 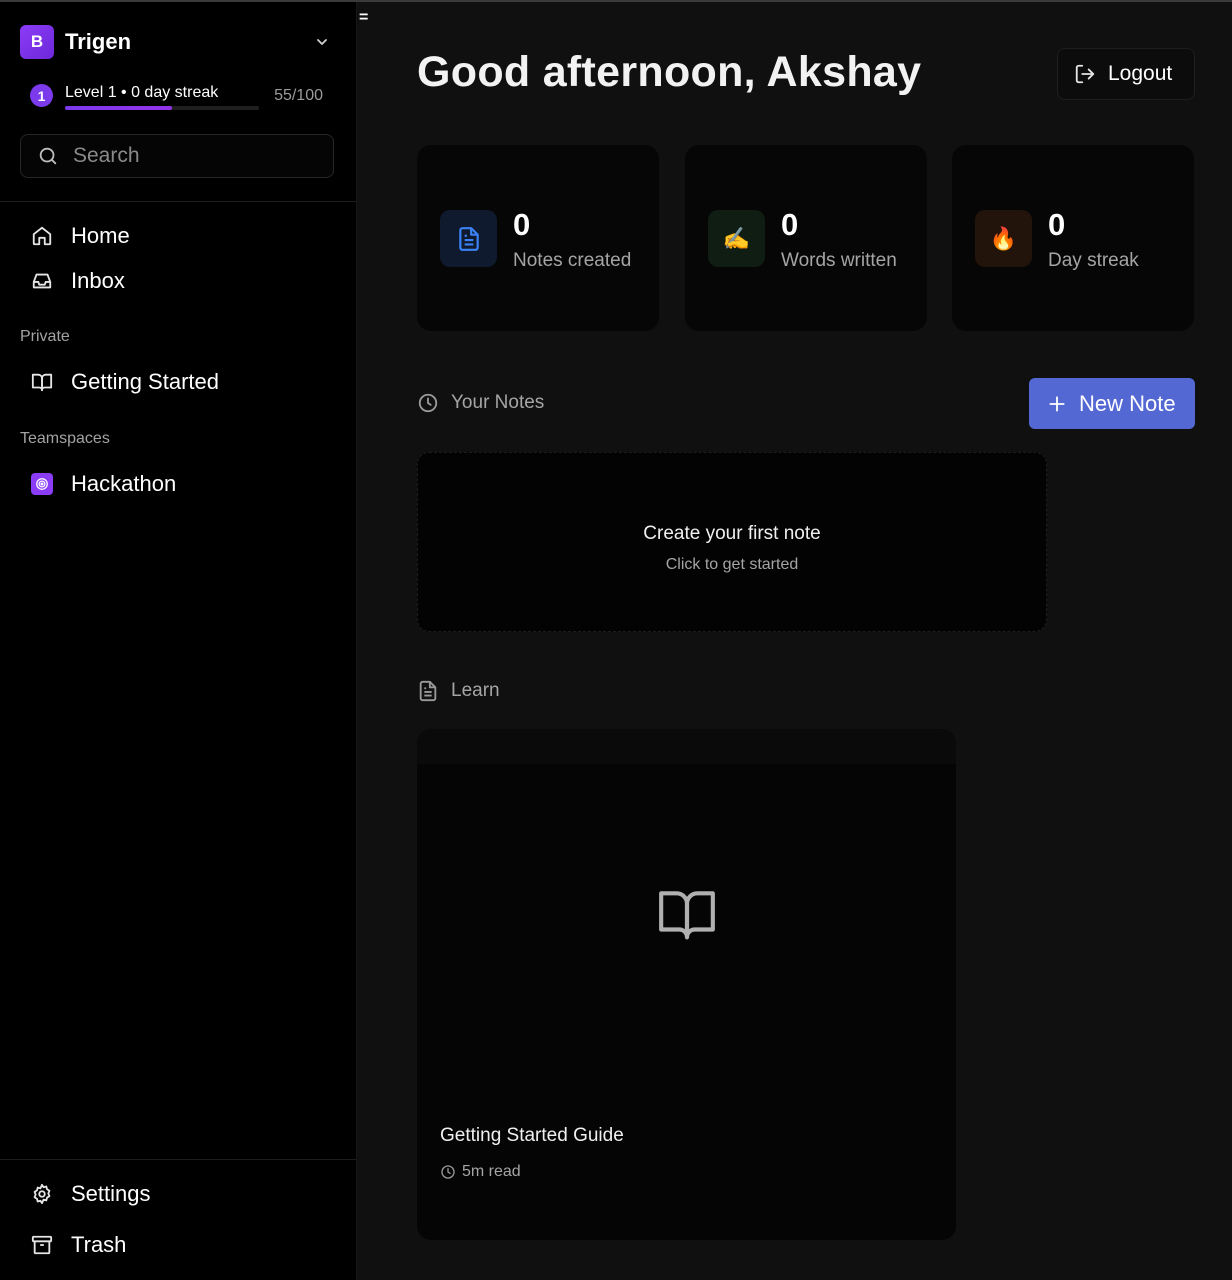 I want to click on stat-label: Notes created, so click(x=572, y=260).